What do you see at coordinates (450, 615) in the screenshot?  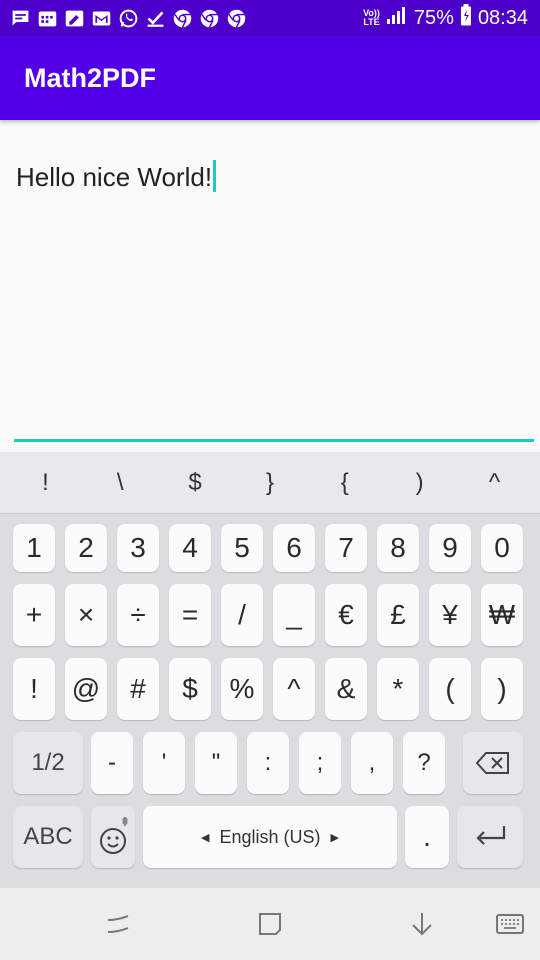 I see `key-yen: ¥` at bounding box center [450, 615].